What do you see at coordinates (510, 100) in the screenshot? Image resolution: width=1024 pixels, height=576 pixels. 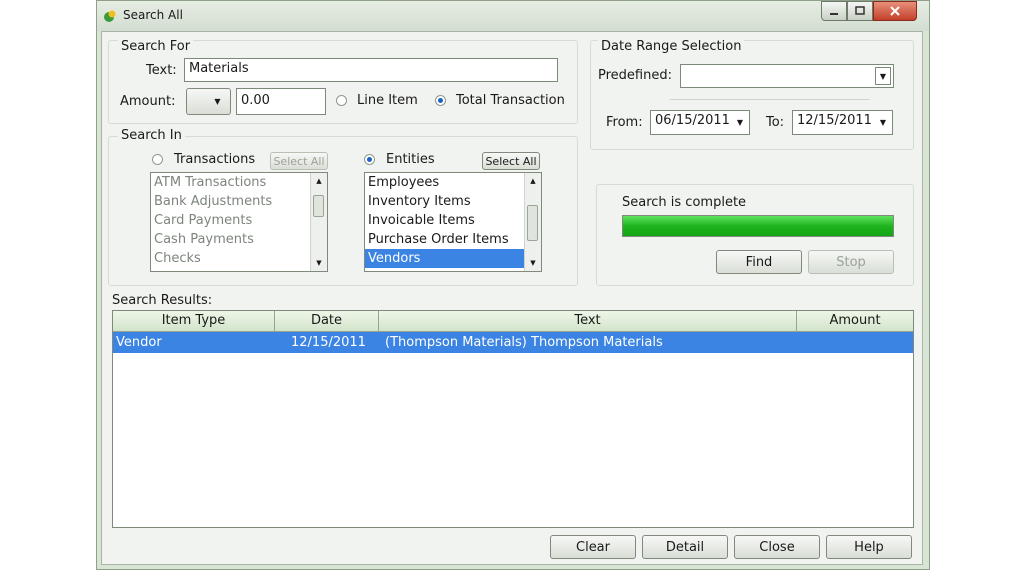 I see `total-transaction-label: Total Transaction` at bounding box center [510, 100].